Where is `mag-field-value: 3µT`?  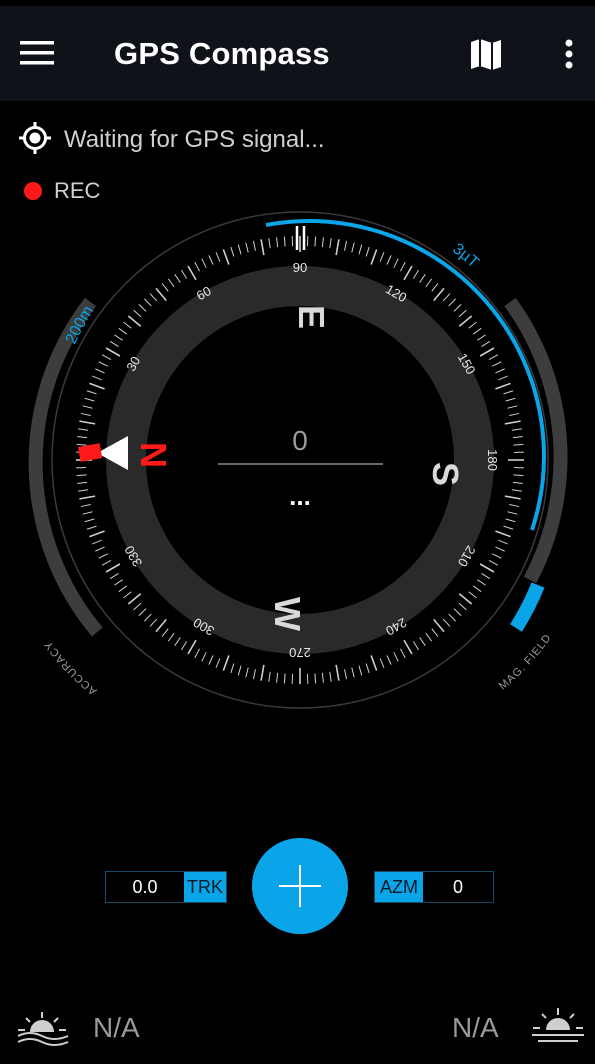 mag-field-value: 3µT is located at coordinates (465, 255).